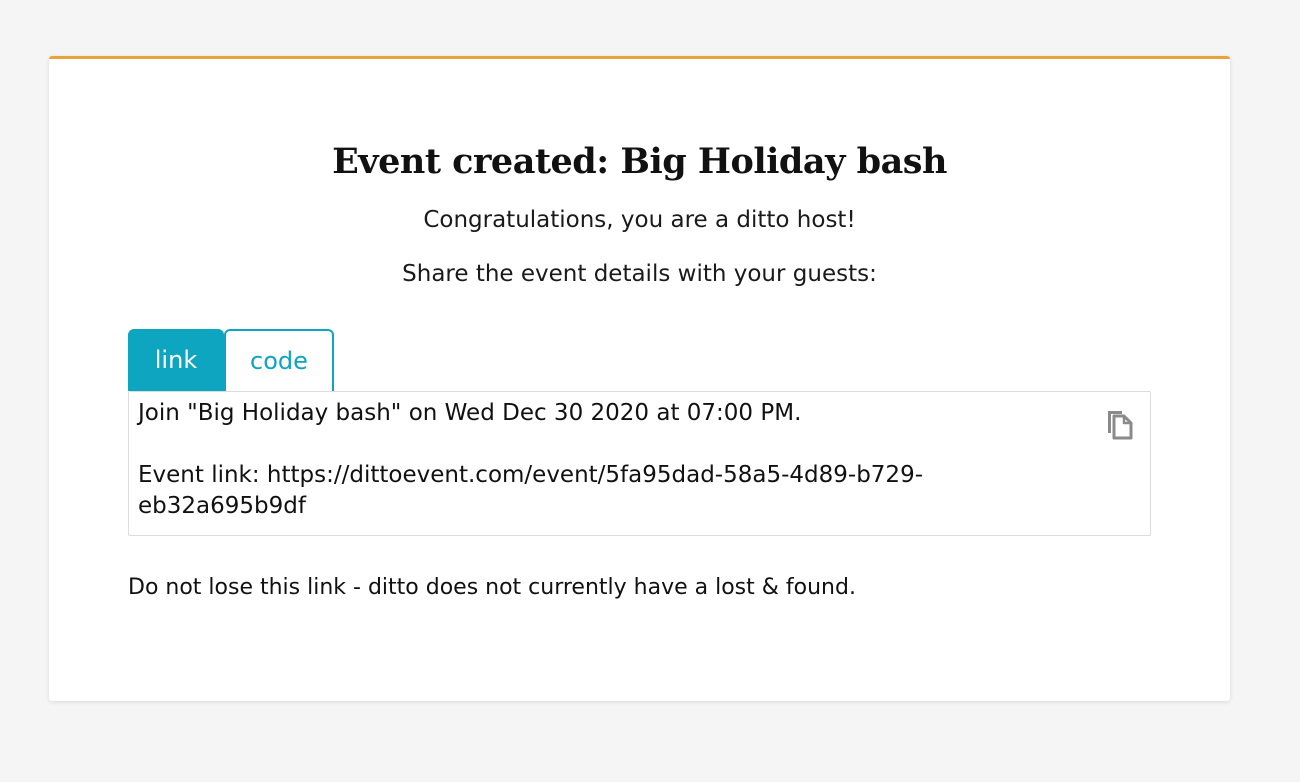 This screenshot has height=782, width=1300. What do you see at coordinates (176, 360) in the screenshot?
I see `tab-link: link` at bounding box center [176, 360].